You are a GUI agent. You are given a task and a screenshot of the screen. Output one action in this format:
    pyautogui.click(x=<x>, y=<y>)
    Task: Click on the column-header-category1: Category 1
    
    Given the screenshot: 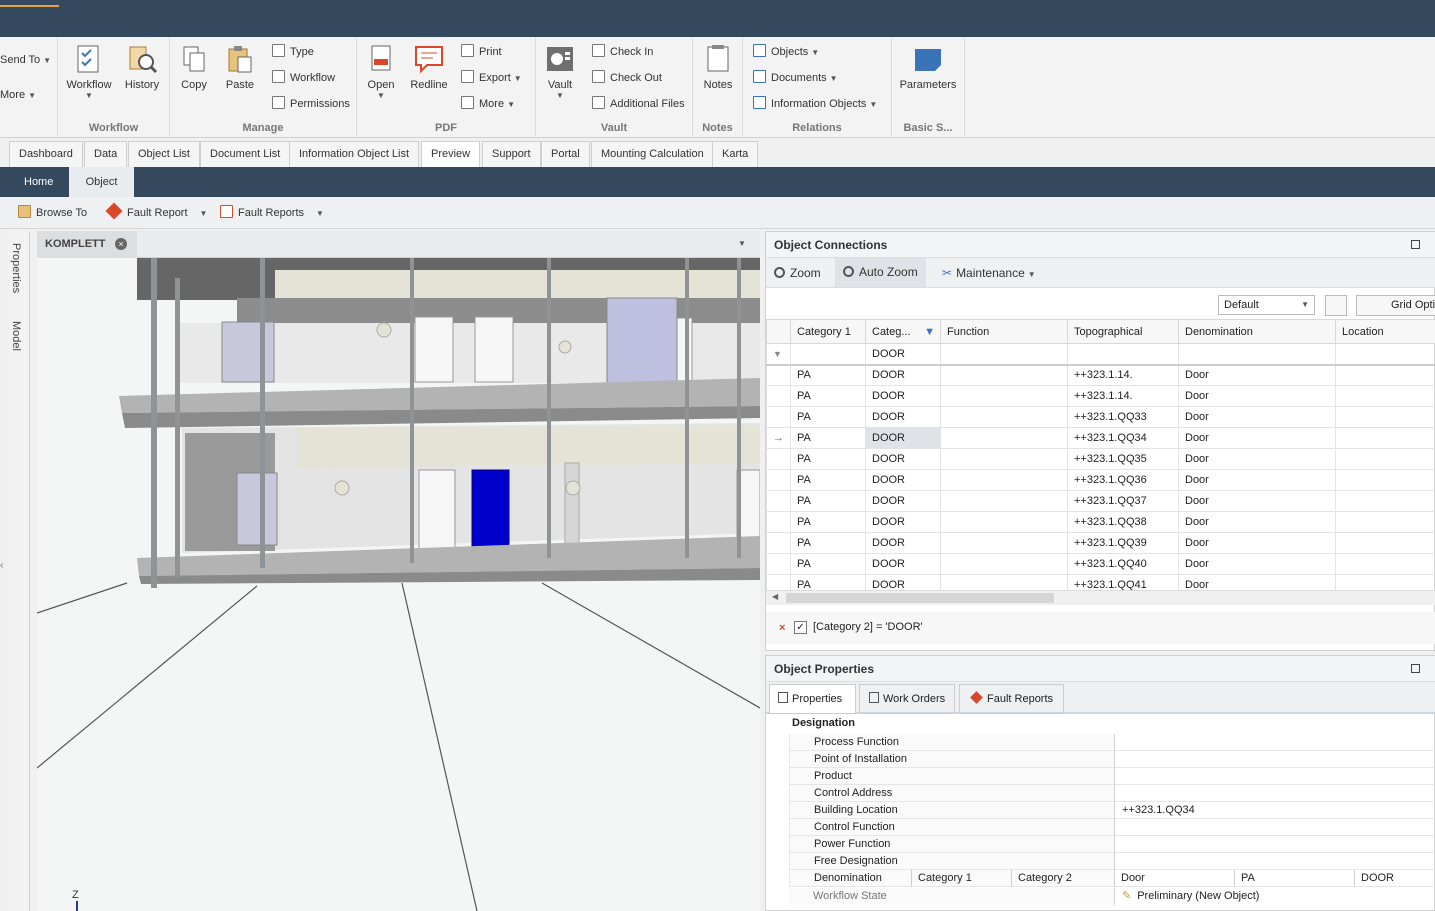 What is the action you would take?
    pyautogui.click(x=828, y=331)
    